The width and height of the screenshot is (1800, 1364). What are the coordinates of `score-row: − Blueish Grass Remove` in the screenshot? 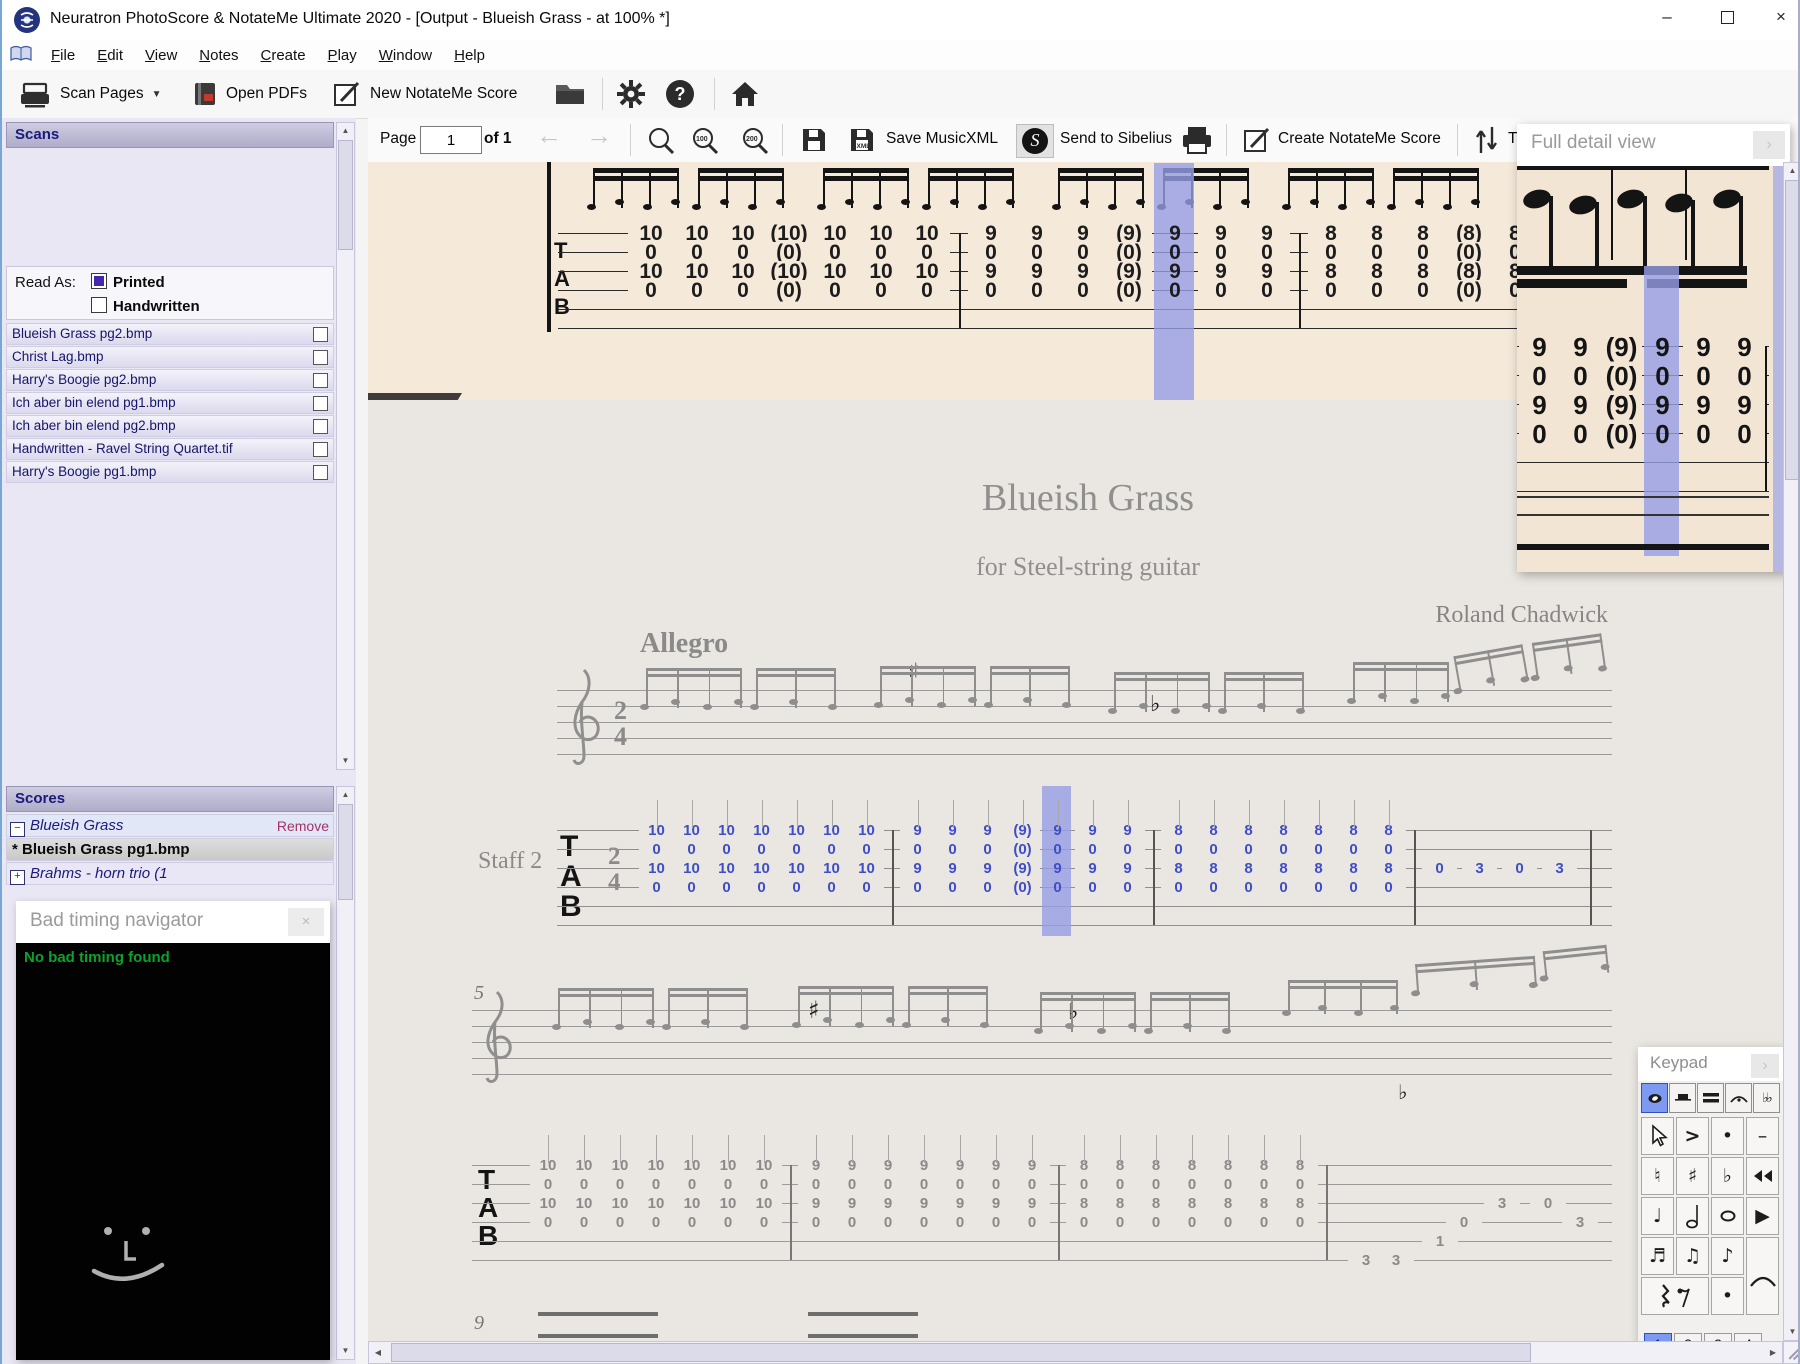 It's located at (170, 825).